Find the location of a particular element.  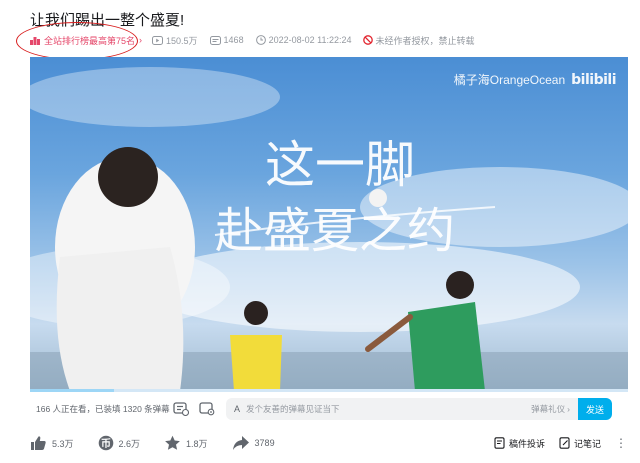

report-label: 稿件投诉 is located at coordinates (526, 443).